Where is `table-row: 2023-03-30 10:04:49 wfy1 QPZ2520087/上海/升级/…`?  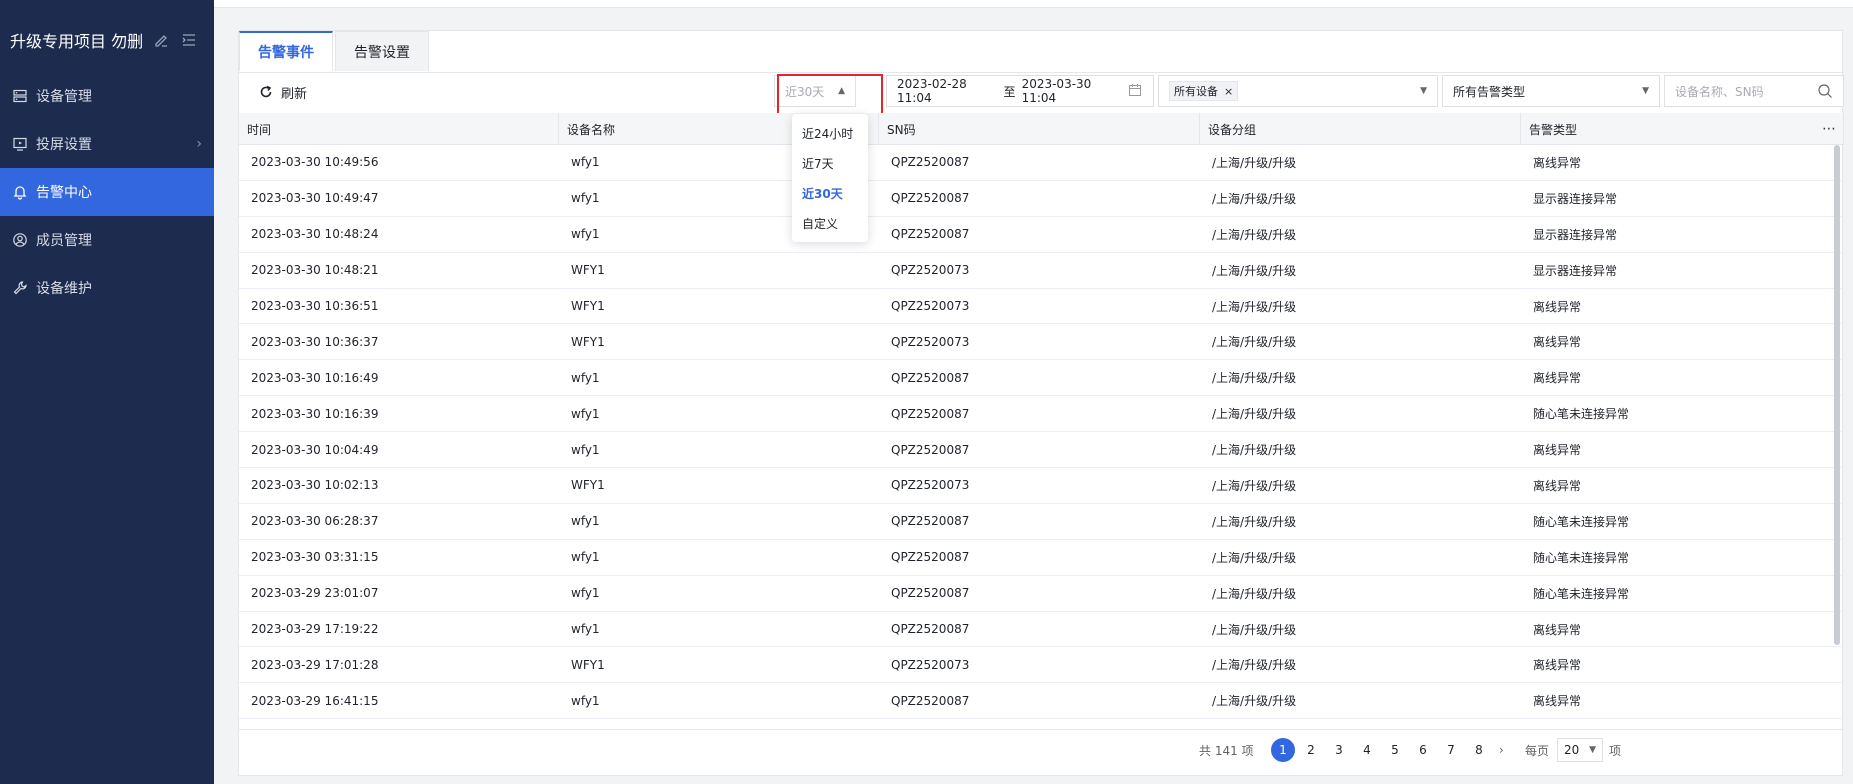
table-row: 2023-03-30 10:04:49 wfy1 QPZ2520087/上海/升级/… is located at coordinates (1041, 450).